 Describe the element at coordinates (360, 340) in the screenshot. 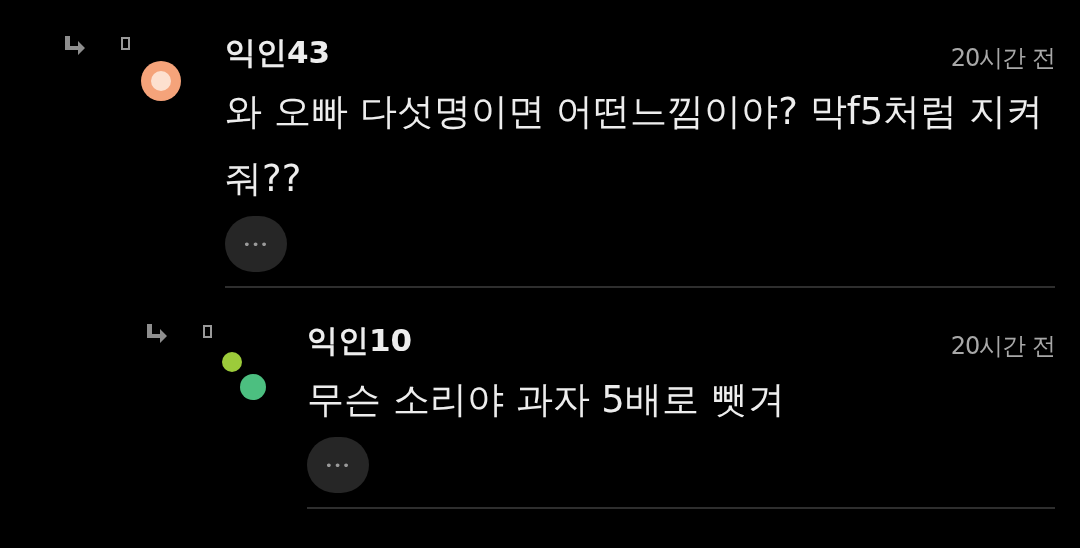

I see `author-name: 익인10` at that location.